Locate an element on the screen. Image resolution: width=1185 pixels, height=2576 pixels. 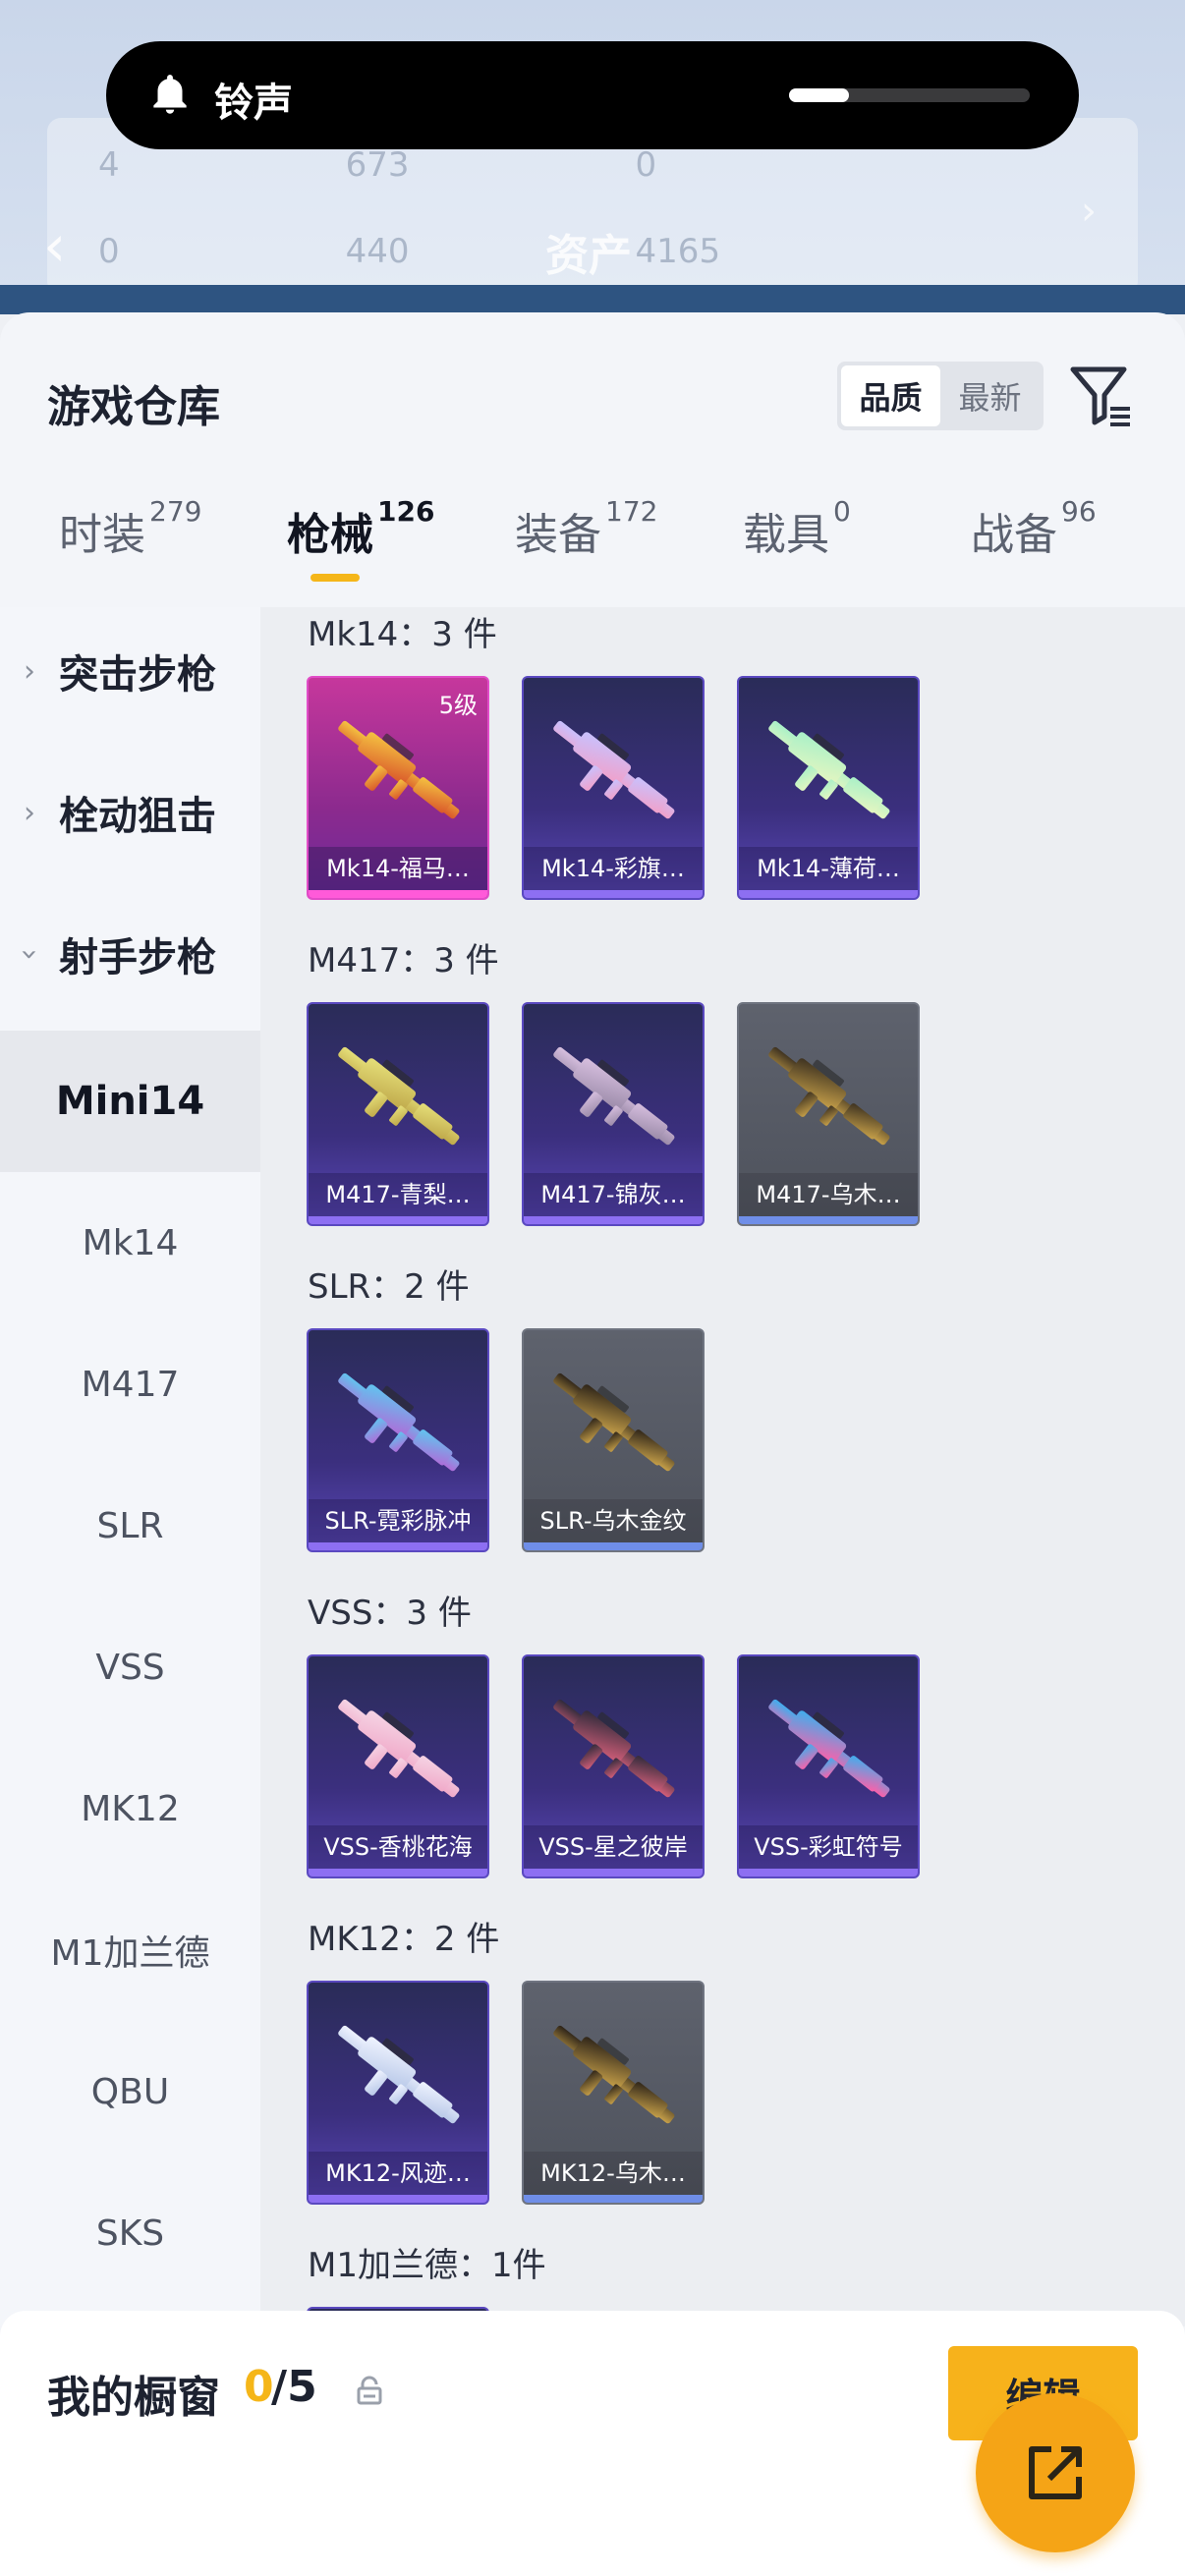
share-out-icon is located at coordinates (1056, 2472).